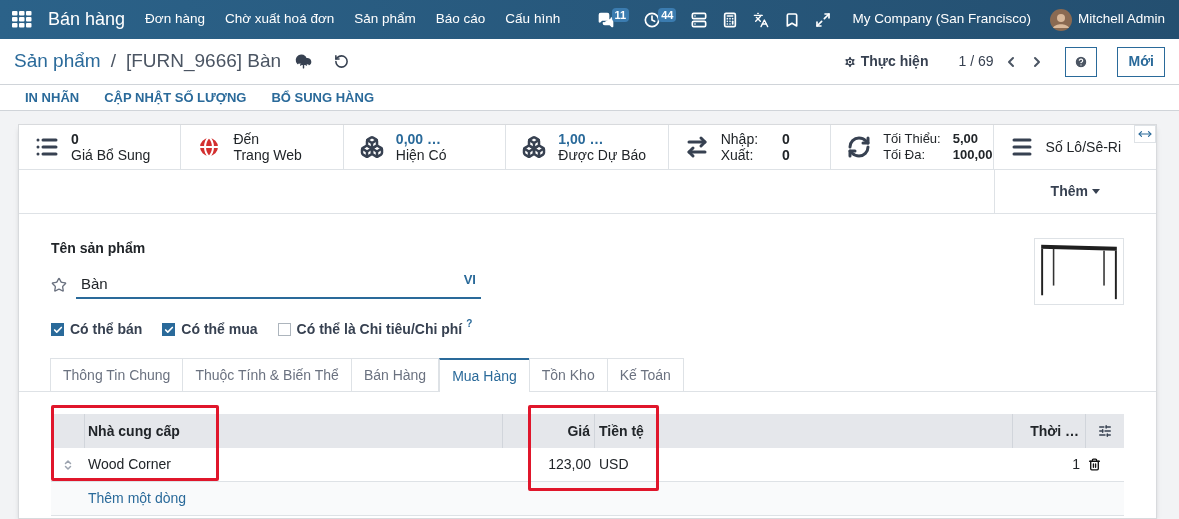  What do you see at coordinates (976, 61) in the screenshot?
I see `pager-value: 1 / 69` at bounding box center [976, 61].